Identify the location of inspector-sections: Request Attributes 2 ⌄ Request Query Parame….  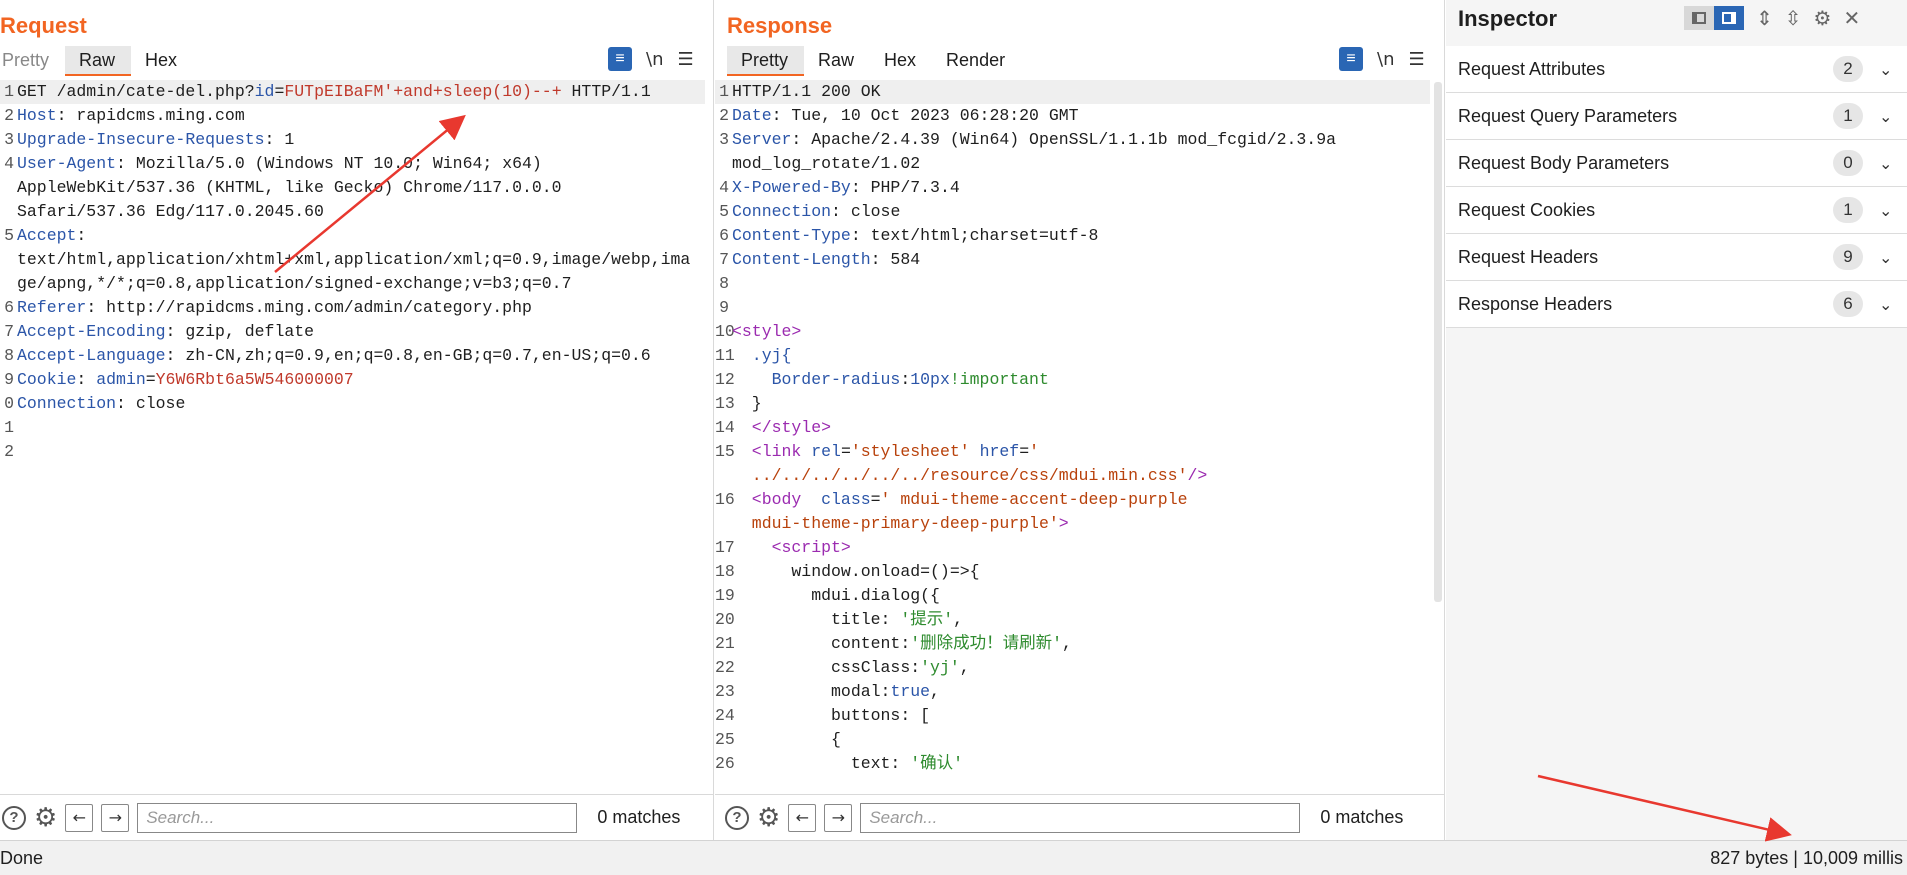
(1676, 187).